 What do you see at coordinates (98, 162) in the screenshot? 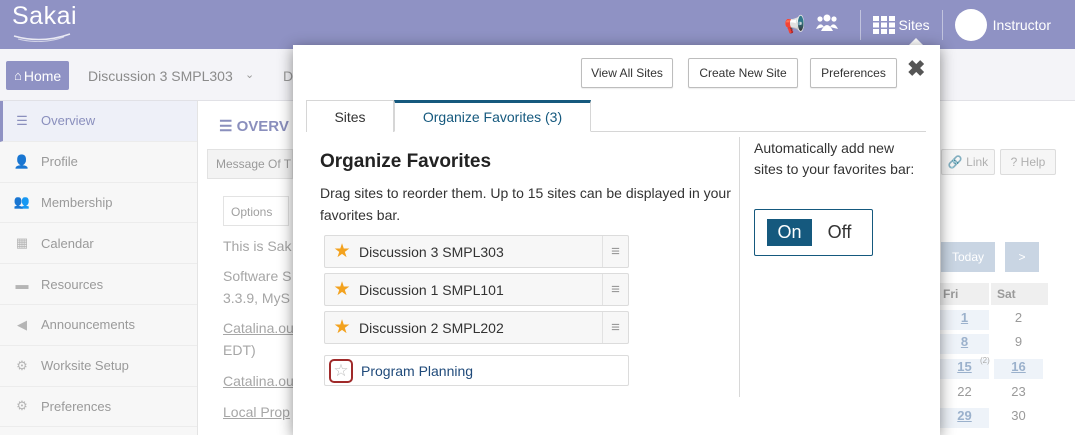
I see `nav-item-profile: 👤 Profile` at bounding box center [98, 162].